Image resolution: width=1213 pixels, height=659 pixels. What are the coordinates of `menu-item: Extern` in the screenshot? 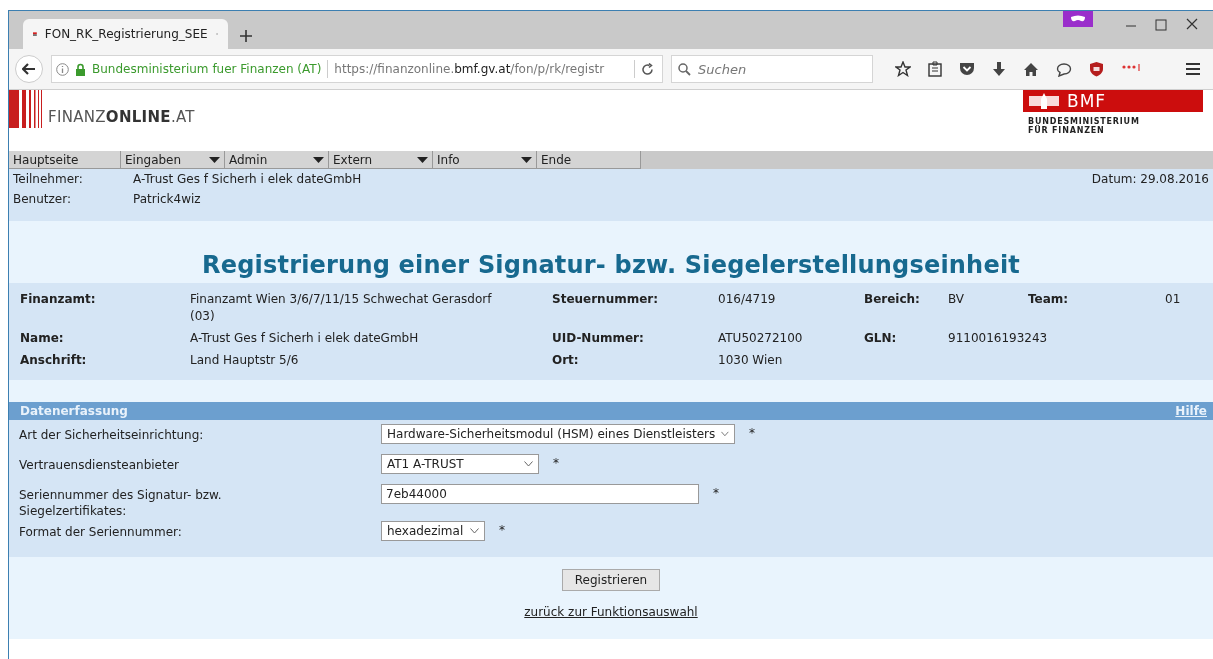 It's located at (381, 160).